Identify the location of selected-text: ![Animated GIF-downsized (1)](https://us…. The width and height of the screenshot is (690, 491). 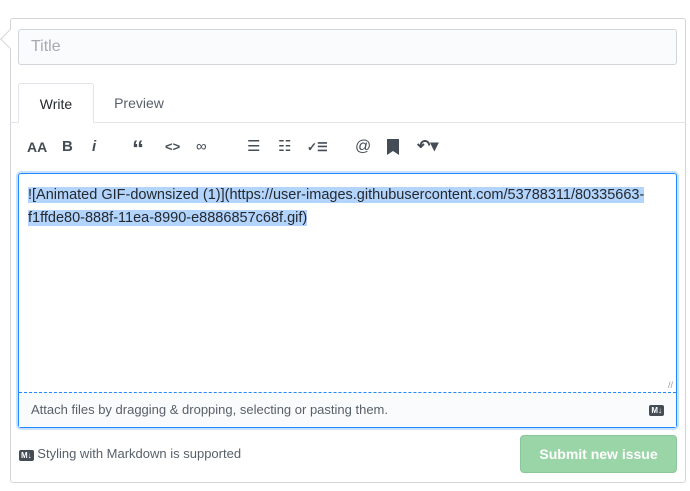
(336, 206).